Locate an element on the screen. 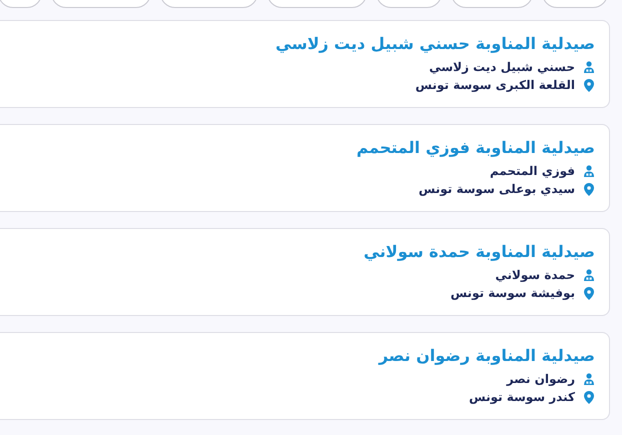 The height and width of the screenshot is (435, 622). address-text: كندر سوسة تونس is located at coordinates (522, 397).